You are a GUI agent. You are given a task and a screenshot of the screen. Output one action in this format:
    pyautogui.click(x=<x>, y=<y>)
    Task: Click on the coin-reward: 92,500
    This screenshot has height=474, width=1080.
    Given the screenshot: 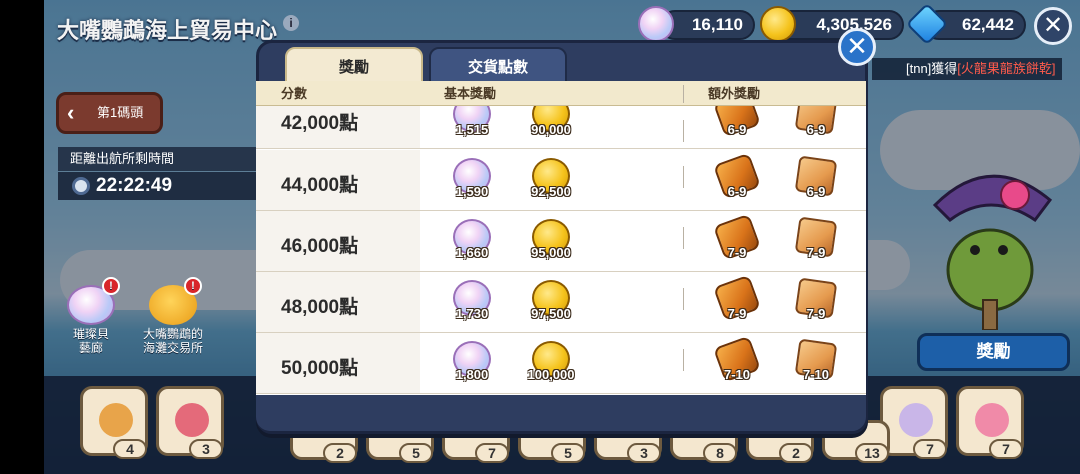 What is the action you would take?
    pyautogui.click(x=551, y=184)
    